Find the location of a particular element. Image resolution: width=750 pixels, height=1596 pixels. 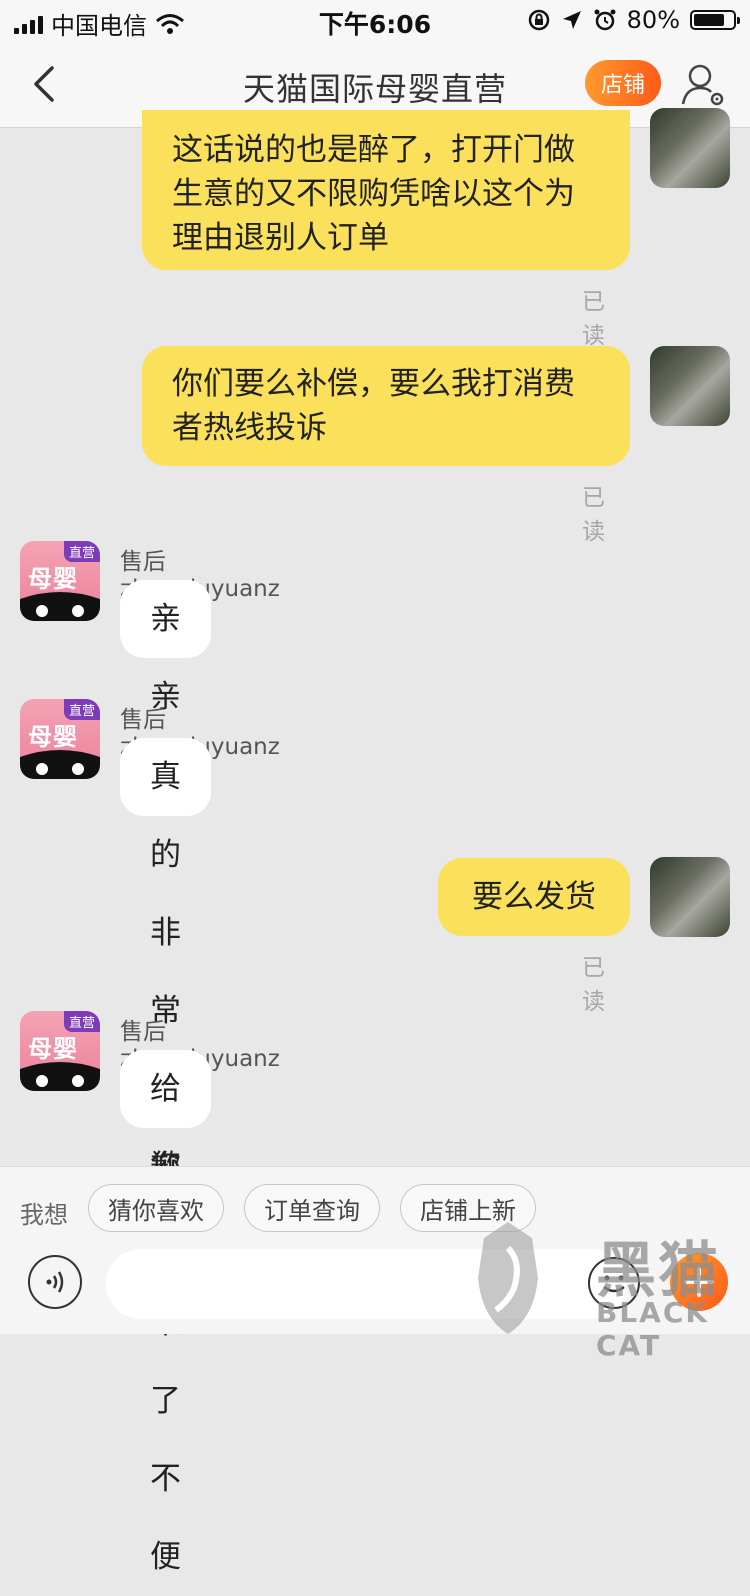

profile-settings-icon is located at coordinates (703, 85).